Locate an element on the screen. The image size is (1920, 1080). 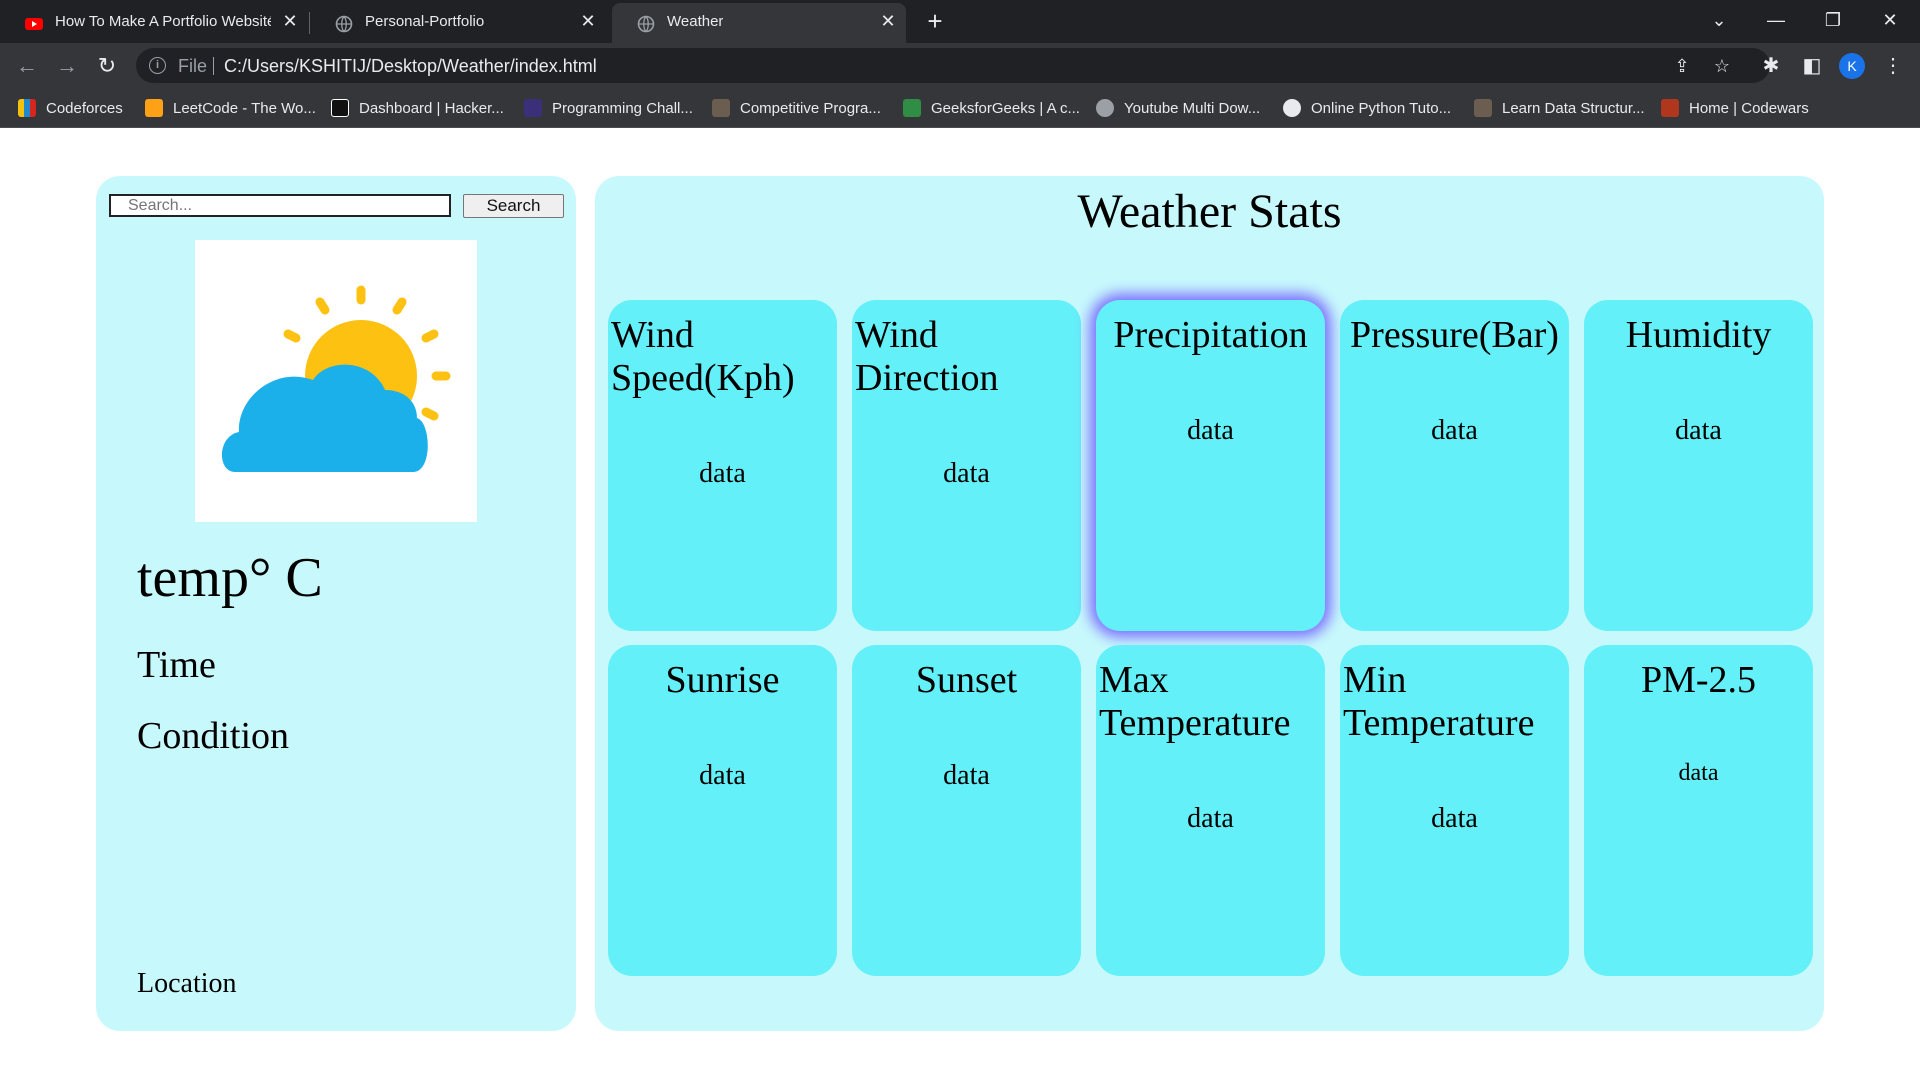
partly-cloudy-icon is located at coordinates (336, 378).